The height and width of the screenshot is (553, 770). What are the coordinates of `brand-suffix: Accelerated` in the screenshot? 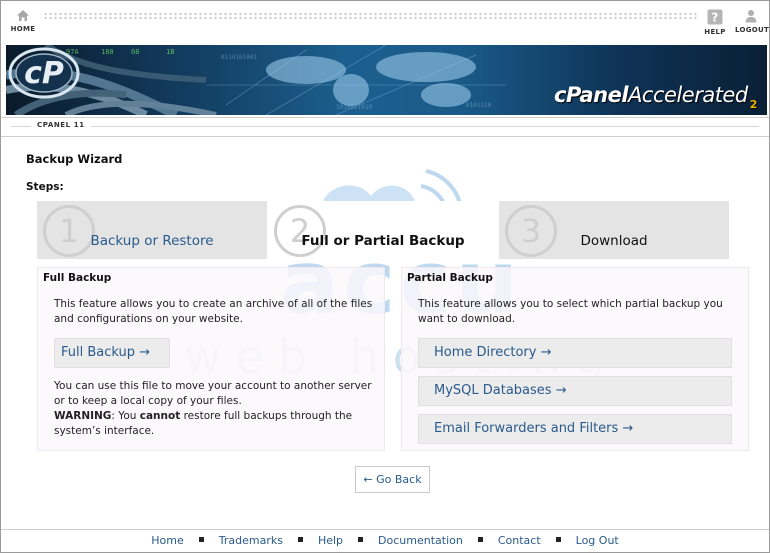 It's located at (688, 95).